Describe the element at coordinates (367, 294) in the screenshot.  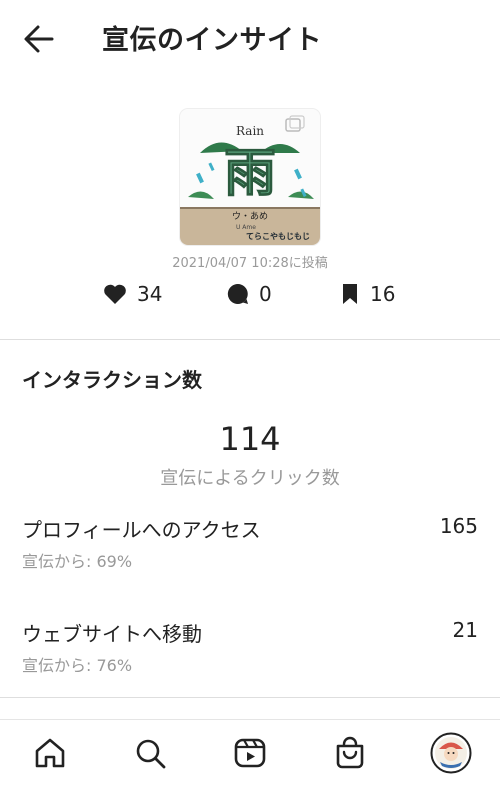
I see `saves-stat: 16` at that location.